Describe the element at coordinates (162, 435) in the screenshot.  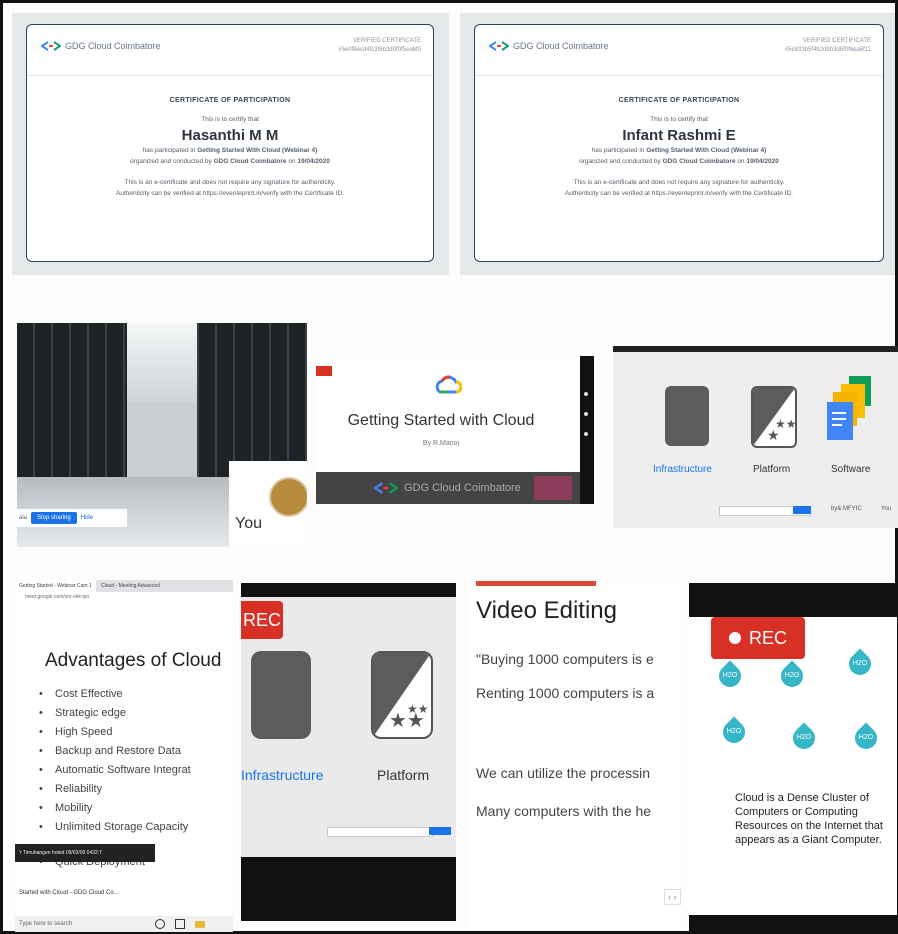
I see `server-room-screenshot: ala Stop sharing Hide You` at that location.